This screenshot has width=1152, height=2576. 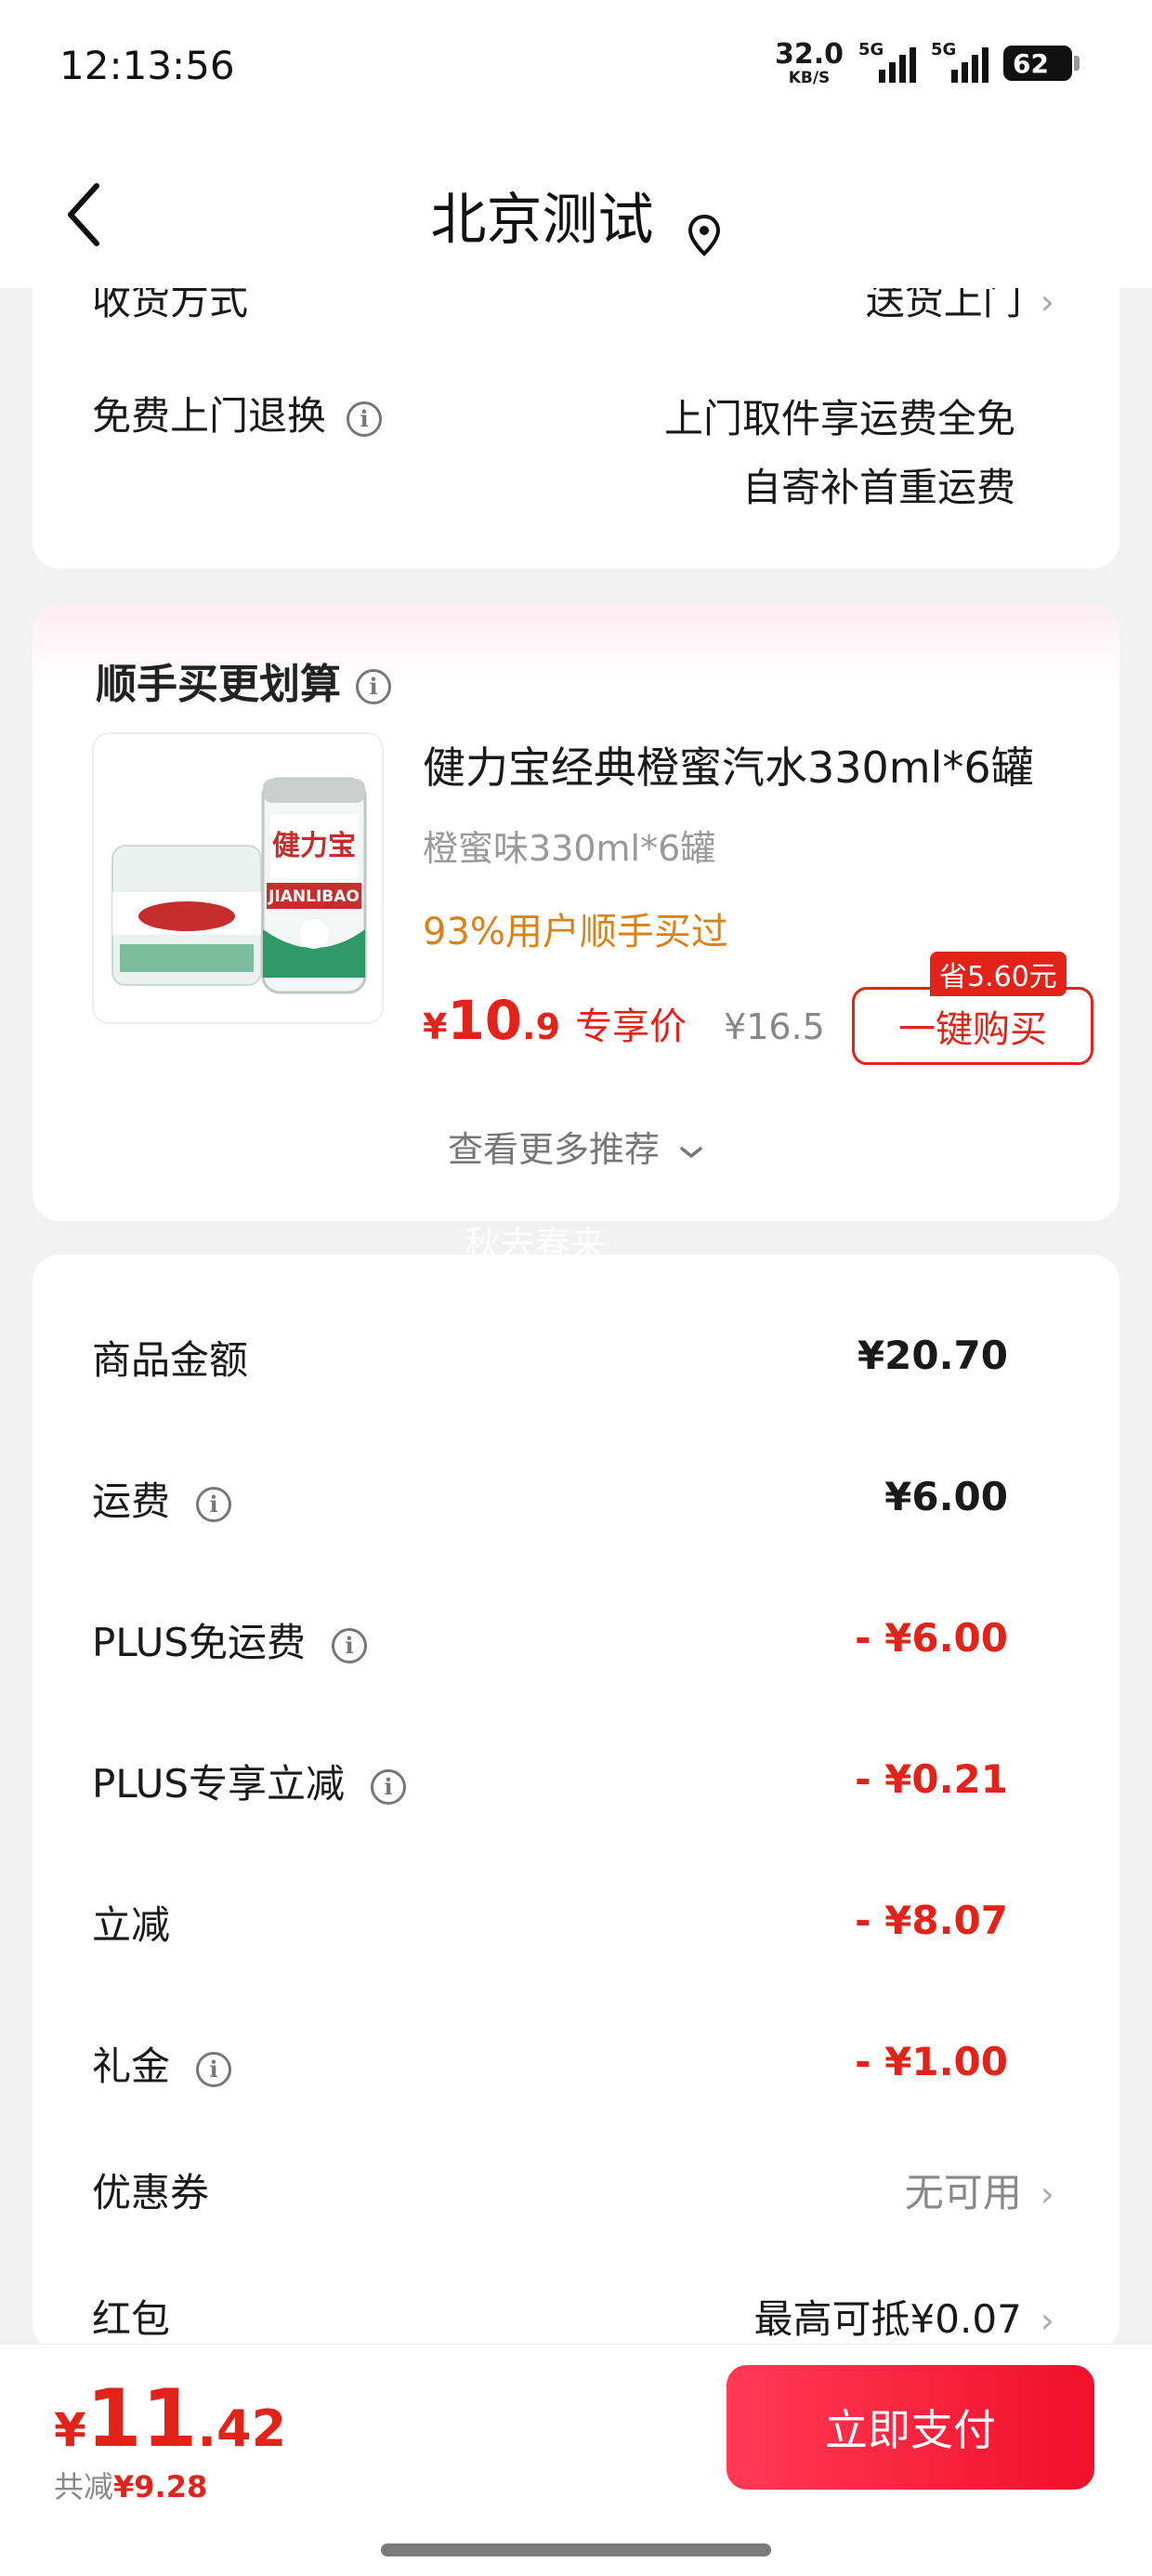 What do you see at coordinates (160, 2486) in the screenshot?
I see `saved-value: ¥9.28` at bounding box center [160, 2486].